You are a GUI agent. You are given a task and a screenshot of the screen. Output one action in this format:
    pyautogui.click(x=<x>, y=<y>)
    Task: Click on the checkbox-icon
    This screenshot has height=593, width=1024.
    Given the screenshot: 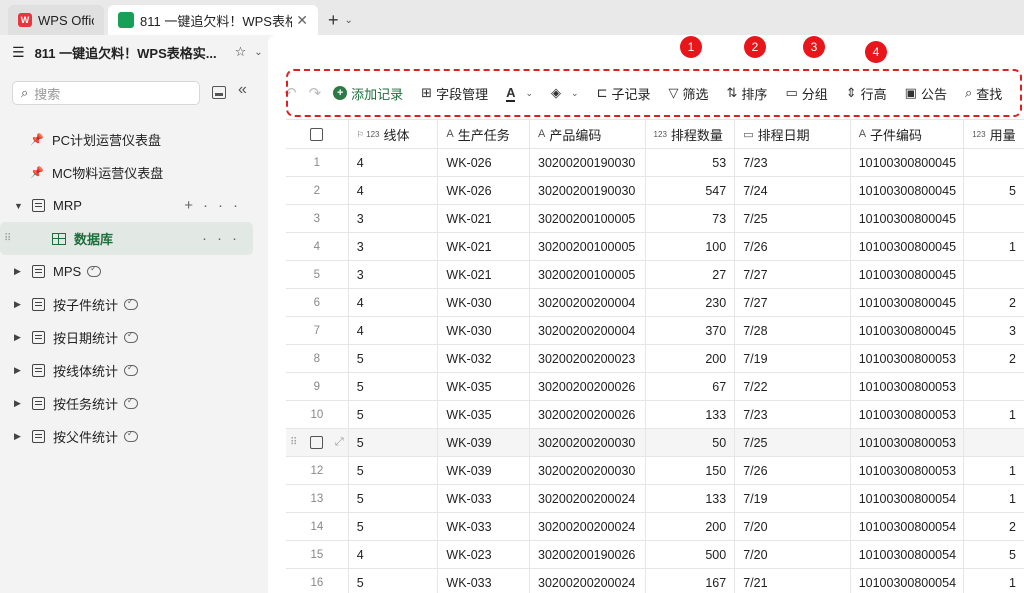 What is the action you would take?
    pyautogui.click(x=317, y=134)
    